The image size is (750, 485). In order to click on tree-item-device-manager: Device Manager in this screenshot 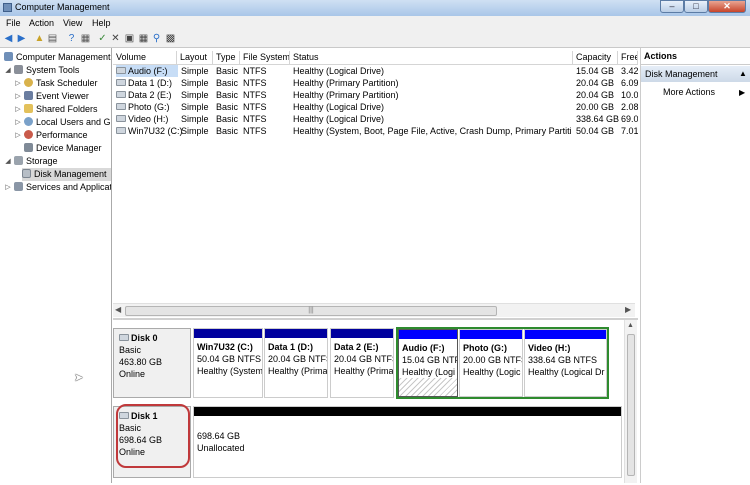, I will do `click(63, 148)`.